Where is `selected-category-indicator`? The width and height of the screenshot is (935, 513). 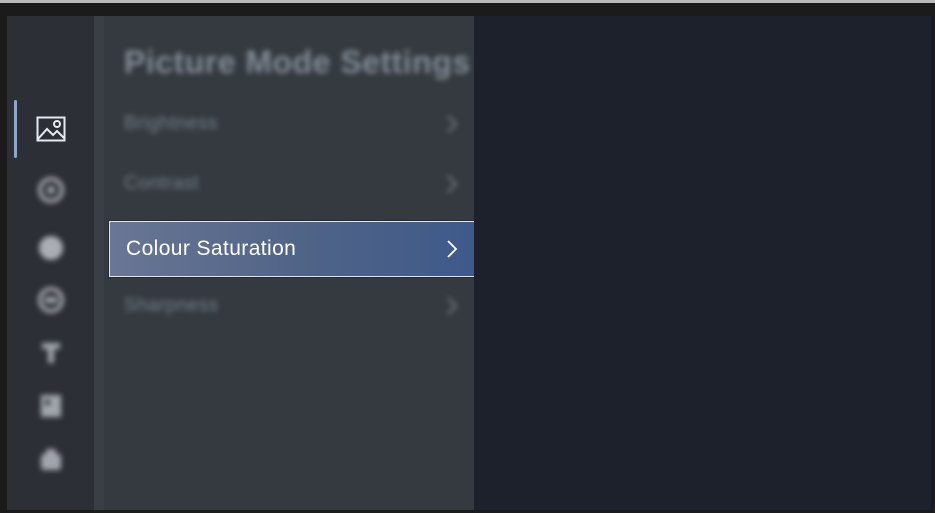
selected-category-indicator is located at coordinates (15, 129).